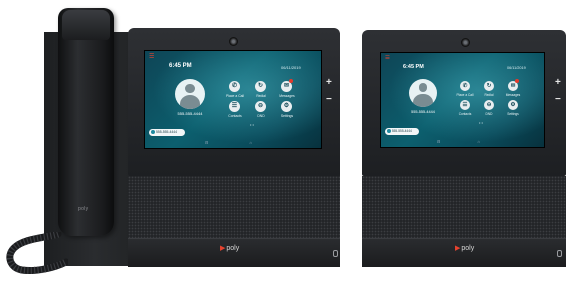 The image size is (569, 281). Describe the element at coordinates (86, 122) in the screenshot. I see `handset` at that location.